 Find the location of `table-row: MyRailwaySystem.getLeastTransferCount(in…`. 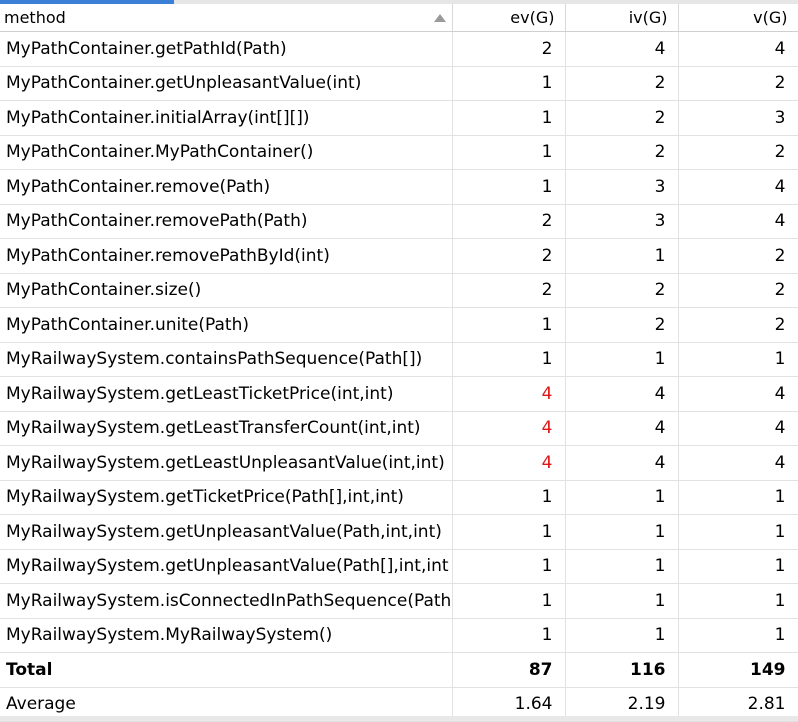

table-row: MyRailwaySystem.getLeastTransferCount(in… is located at coordinates (399, 428).